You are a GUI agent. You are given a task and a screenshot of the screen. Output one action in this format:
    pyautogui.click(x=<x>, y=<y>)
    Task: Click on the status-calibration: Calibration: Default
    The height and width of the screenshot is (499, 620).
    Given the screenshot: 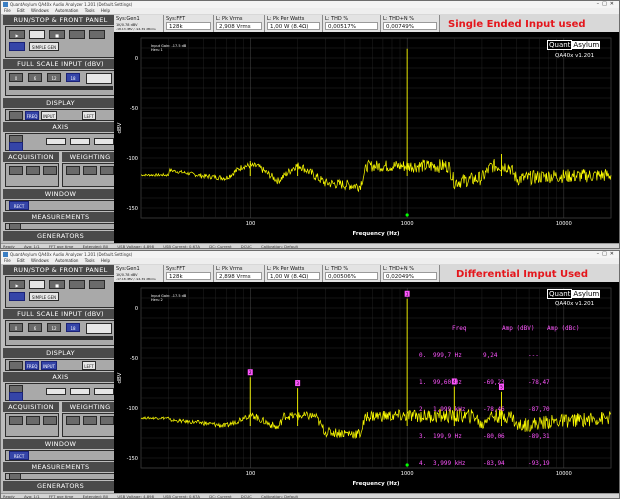 What is the action you would take?
    pyautogui.click(x=280, y=496)
    